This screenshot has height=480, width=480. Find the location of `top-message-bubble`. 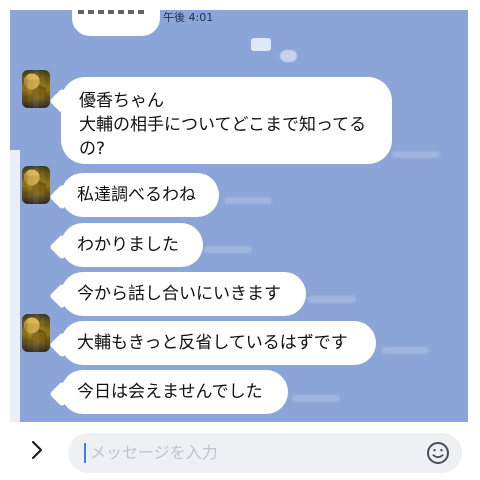

top-message-bubble is located at coordinates (116, 23).